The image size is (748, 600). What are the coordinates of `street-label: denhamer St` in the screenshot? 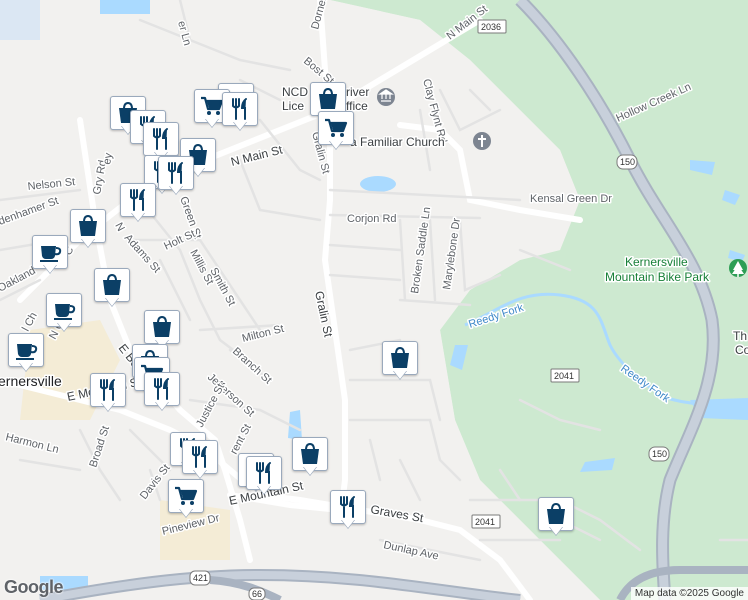 It's located at (30, 211).